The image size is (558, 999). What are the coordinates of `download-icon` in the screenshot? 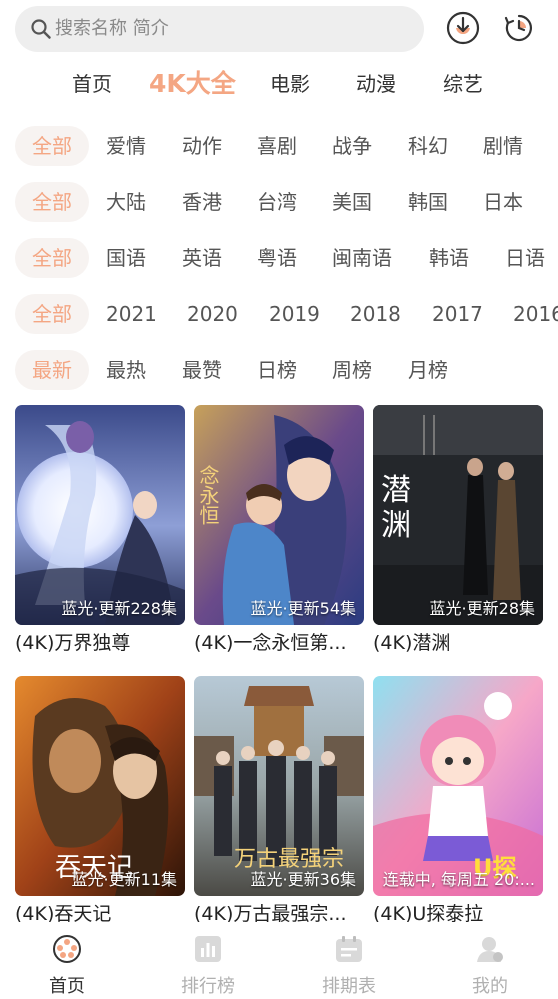 It's located at (463, 28).